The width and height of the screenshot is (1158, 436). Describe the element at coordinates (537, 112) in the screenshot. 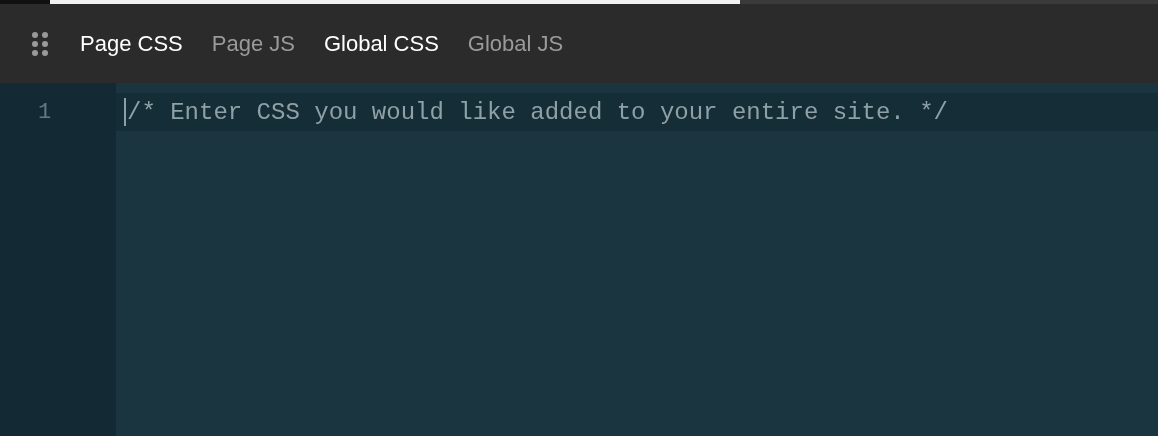

I see `code-comment: /* Enter CSS you would like added to your entire site. */` at that location.